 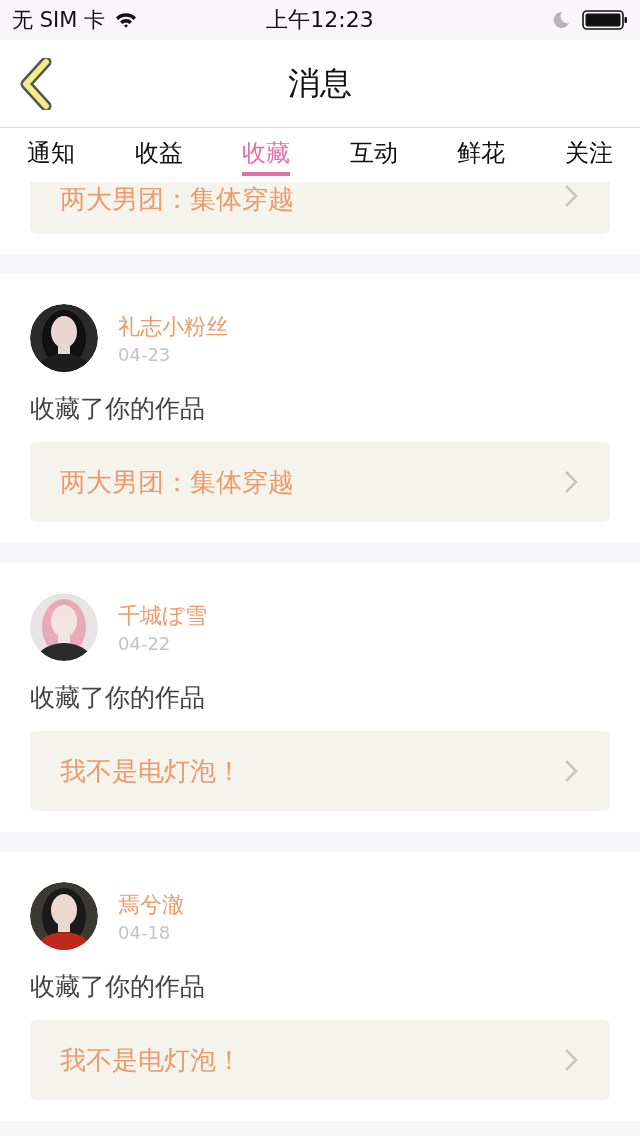 I want to click on user-name: 千城ぼ雪, so click(x=162, y=615).